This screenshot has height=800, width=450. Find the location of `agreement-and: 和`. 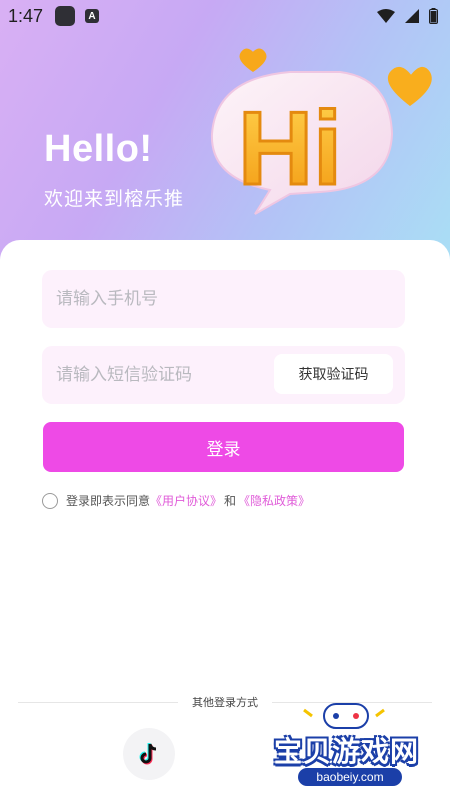

agreement-and: 和 is located at coordinates (230, 501).